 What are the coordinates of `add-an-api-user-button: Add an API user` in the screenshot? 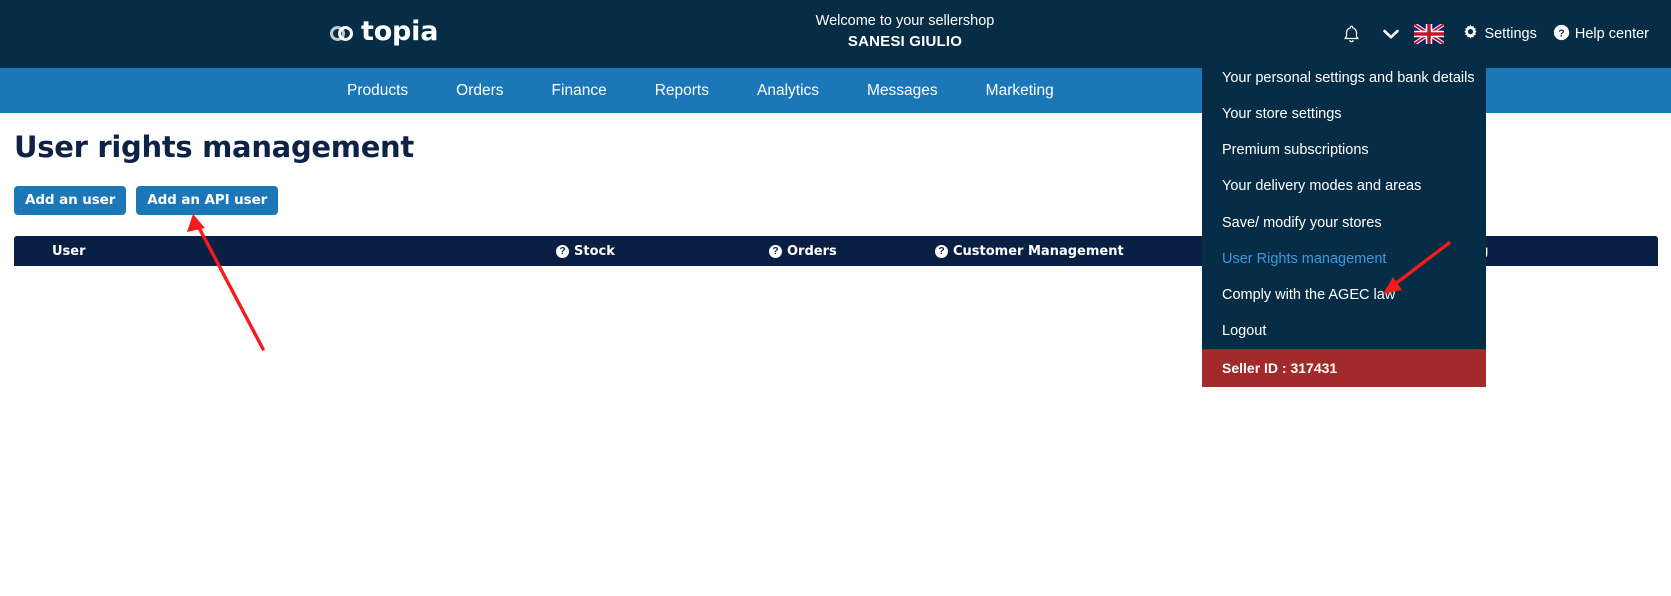 It's located at (207, 200).